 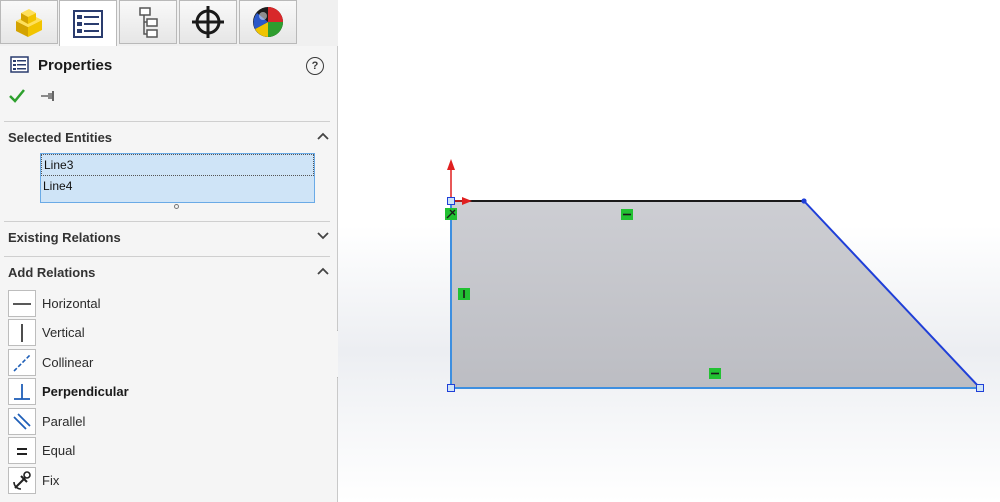 I want to click on selected-entities-list: Line3 Line4, so click(x=177, y=178).